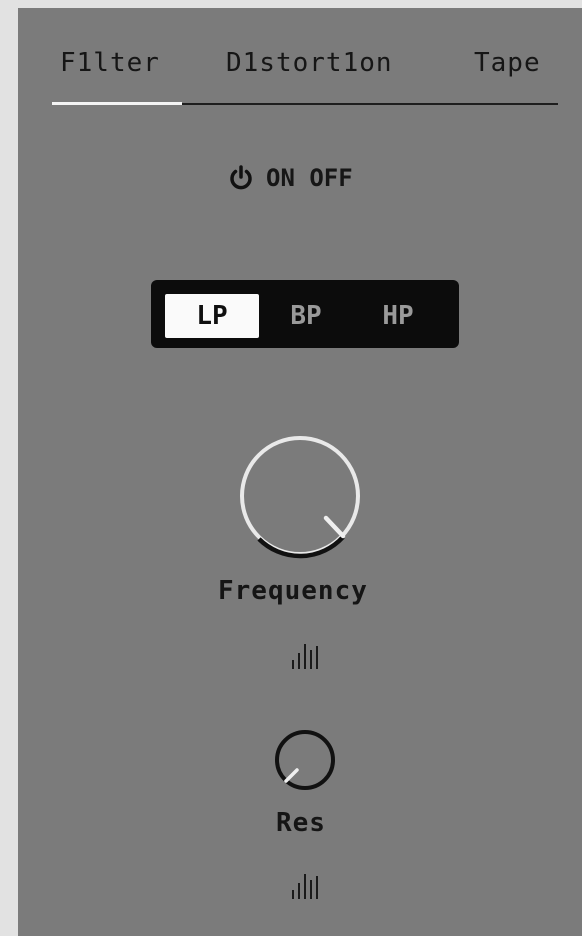 The width and height of the screenshot is (582, 936). I want to click on tab-distortion: D1stort1on, so click(309, 63).